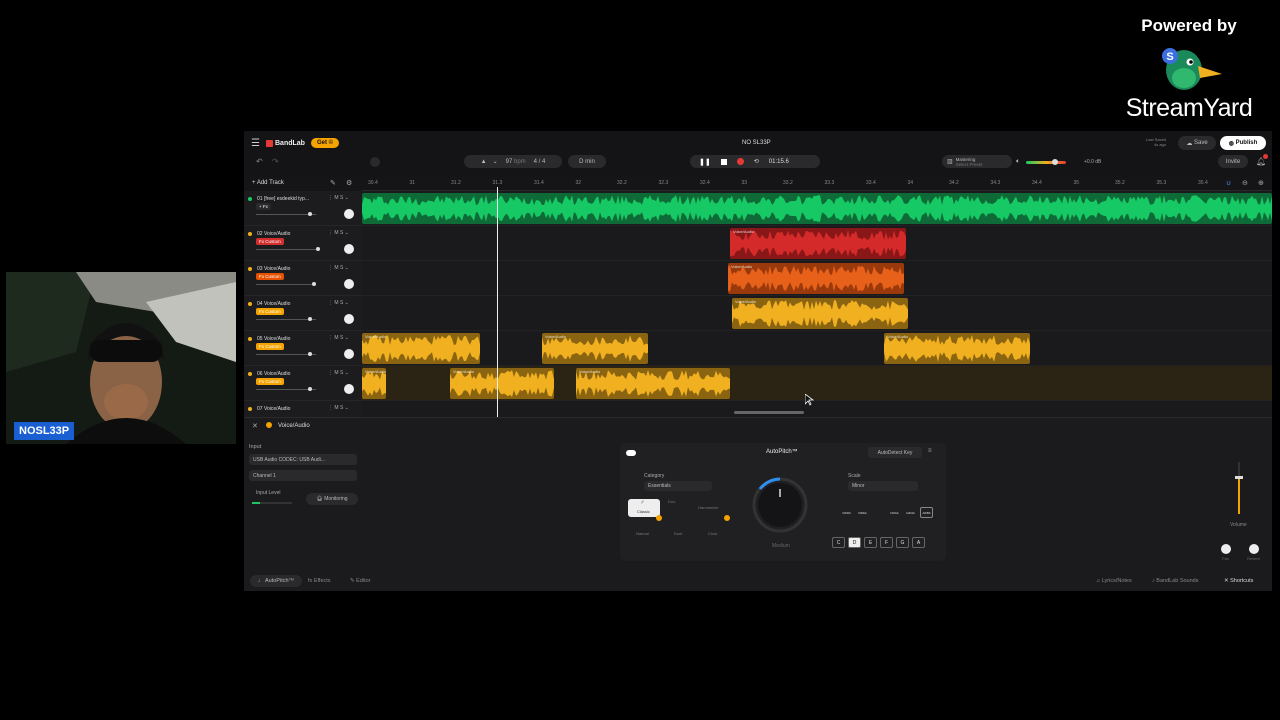 Image resolution: width=1280 pixels, height=720 pixels. What do you see at coordinates (1175, 581) in the screenshot?
I see `bandlab-sounds-button: ♪ BandLab Sounds` at bounding box center [1175, 581].